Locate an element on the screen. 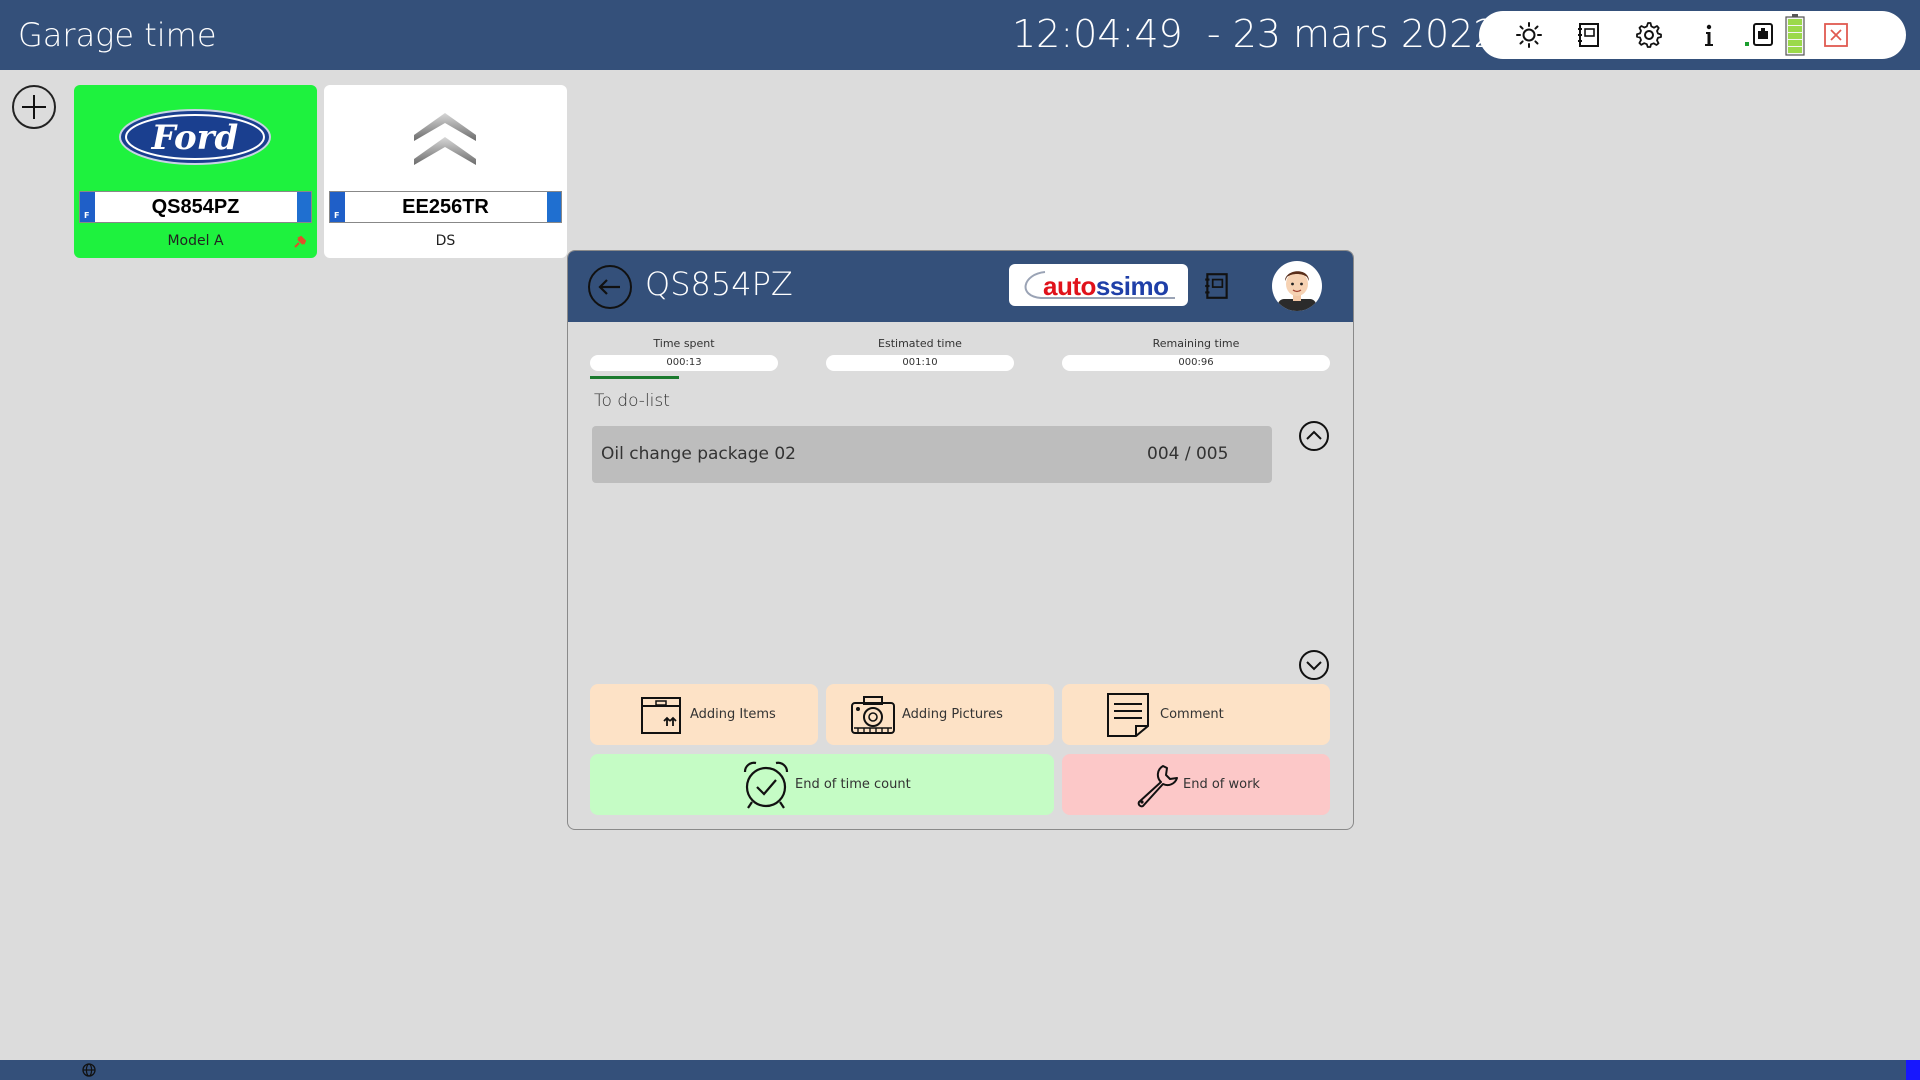  camera-icon is located at coordinates (873, 714).